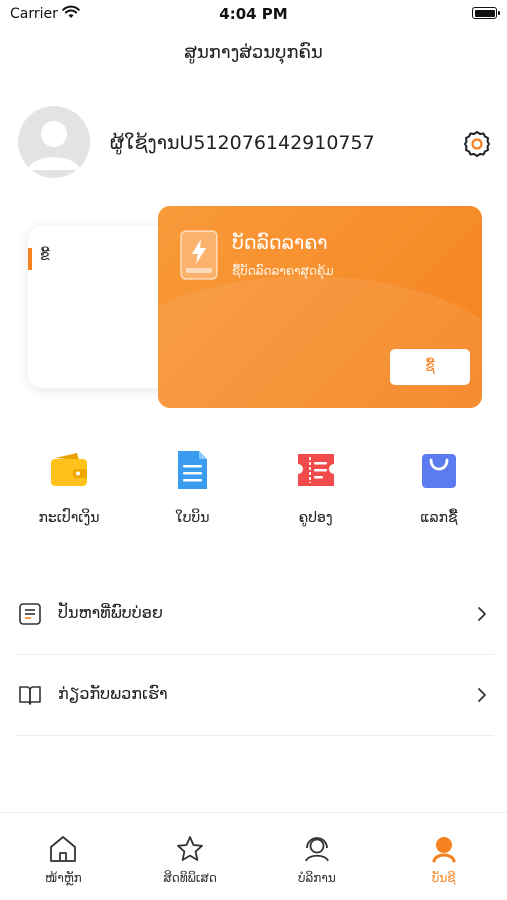  Describe the element at coordinates (190, 848) in the screenshot. I see `star-icon` at that location.